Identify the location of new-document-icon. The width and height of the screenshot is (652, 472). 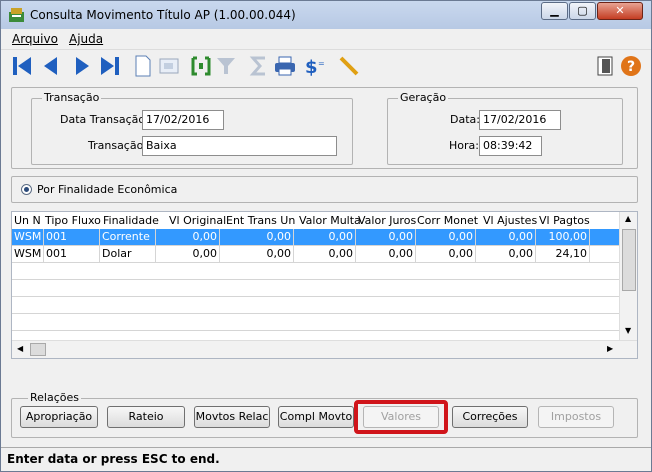
(143, 66).